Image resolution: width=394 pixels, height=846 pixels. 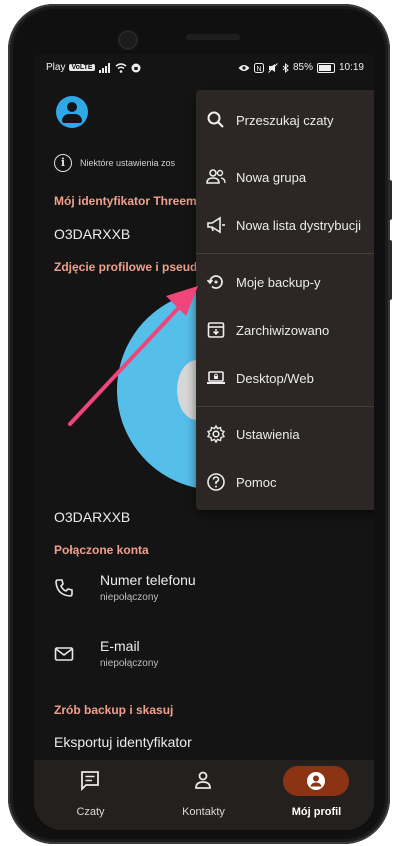 I want to click on archive-icon, so click(x=216, y=330).